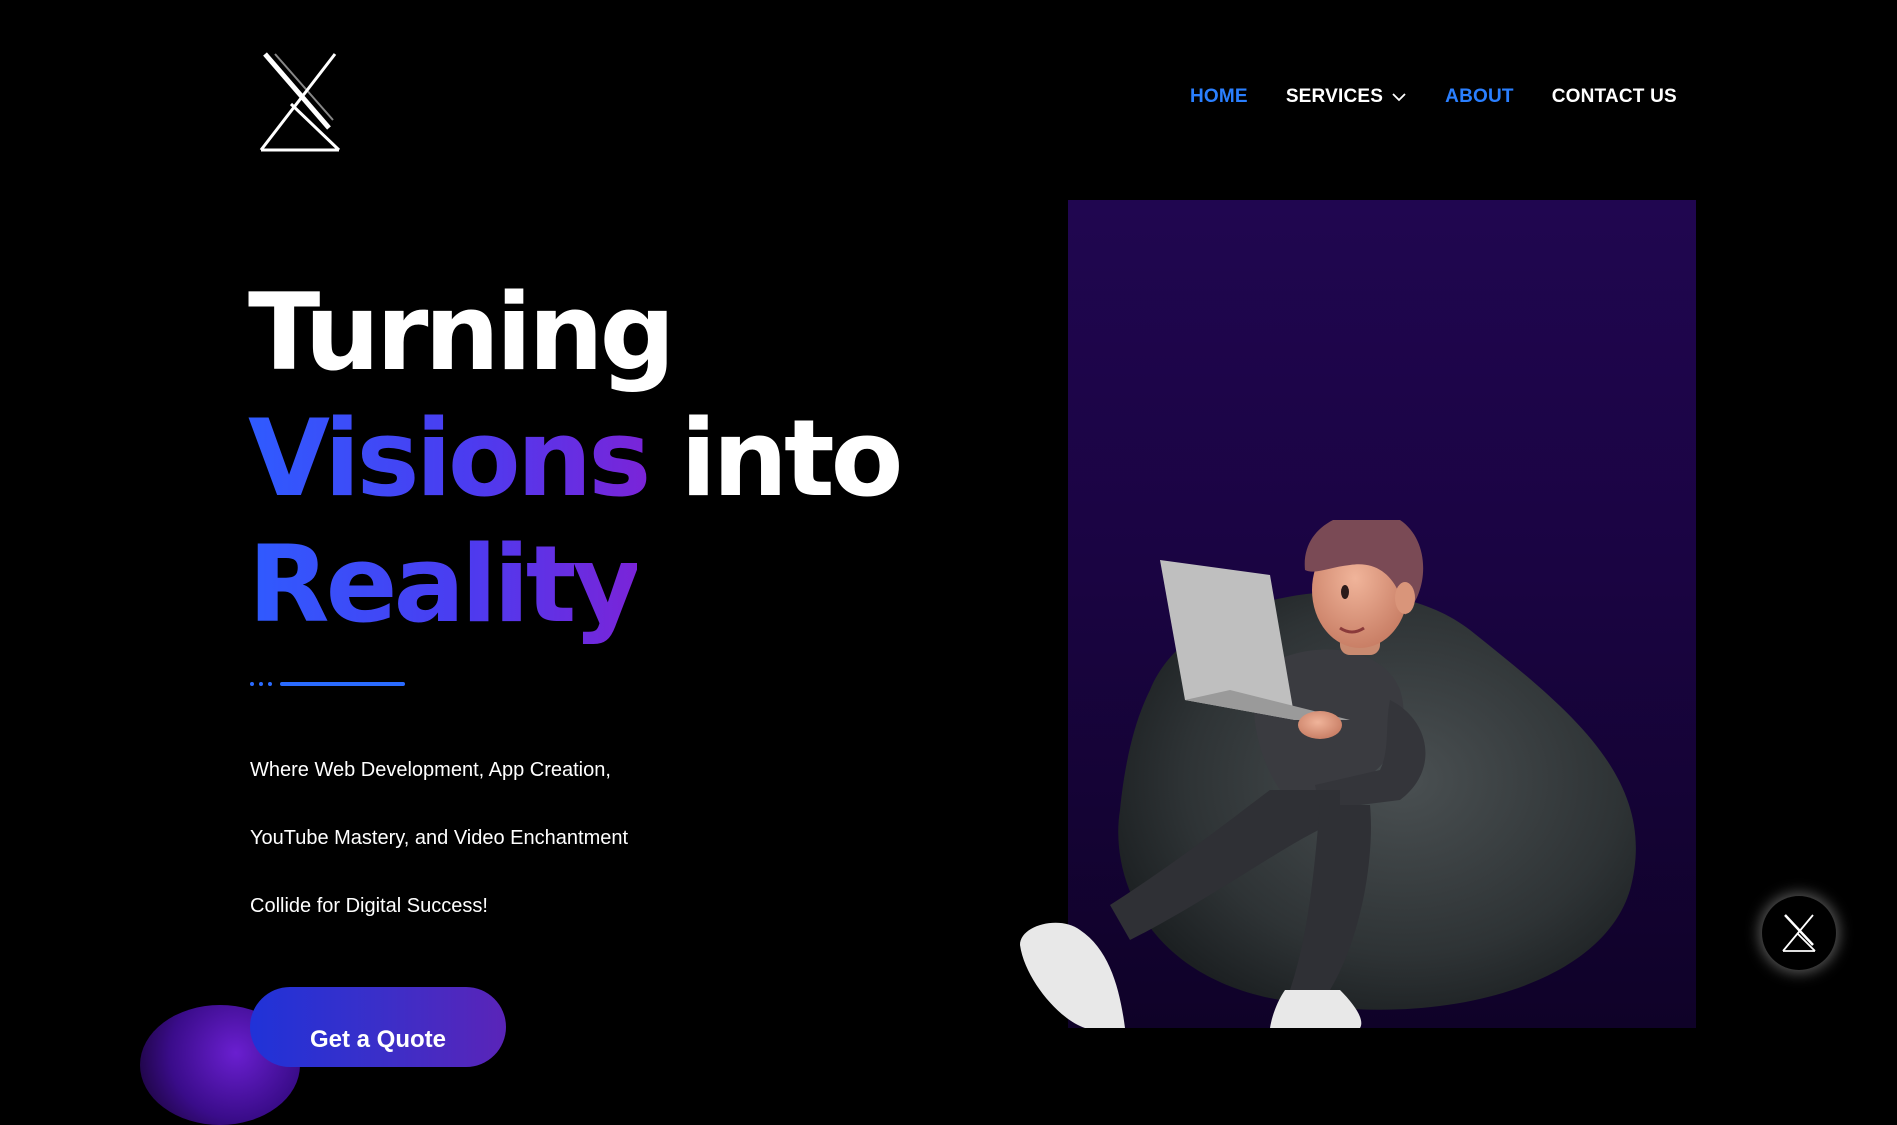 The image size is (1897, 1125). I want to click on main-nav: HOME SERVICES ABOUT CONTACT US, so click(1433, 97).